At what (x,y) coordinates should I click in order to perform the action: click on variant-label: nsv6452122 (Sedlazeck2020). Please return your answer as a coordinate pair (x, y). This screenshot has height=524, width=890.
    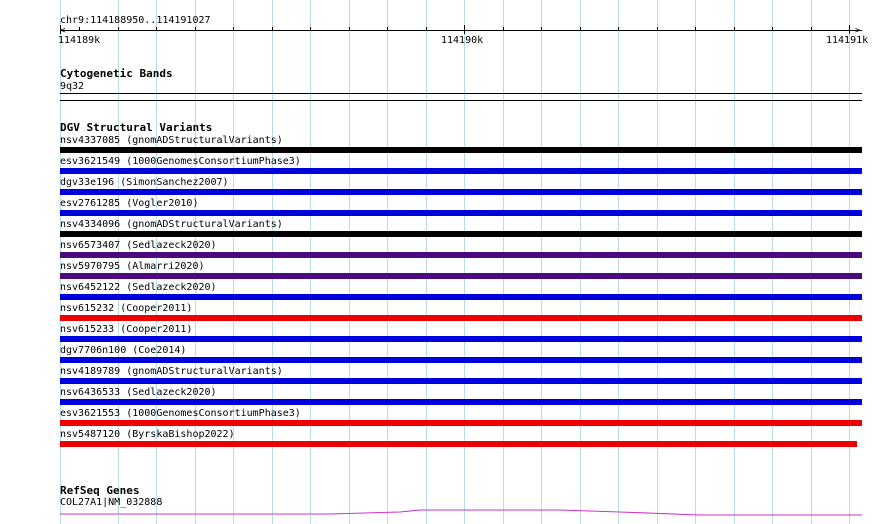
    Looking at the image, I should click on (138, 287).